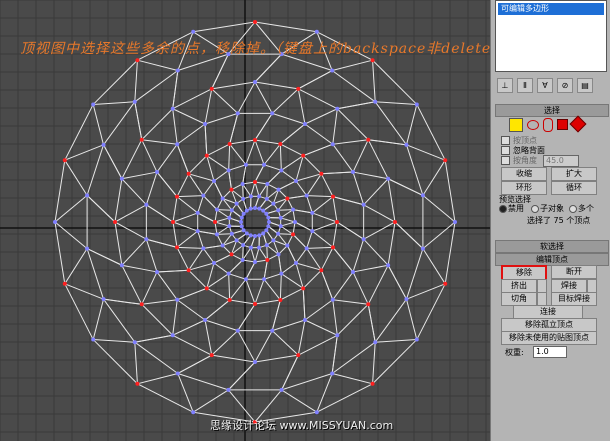 This screenshot has height=441, width=610. I want to click on weld-button: 焊接, so click(569, 286).